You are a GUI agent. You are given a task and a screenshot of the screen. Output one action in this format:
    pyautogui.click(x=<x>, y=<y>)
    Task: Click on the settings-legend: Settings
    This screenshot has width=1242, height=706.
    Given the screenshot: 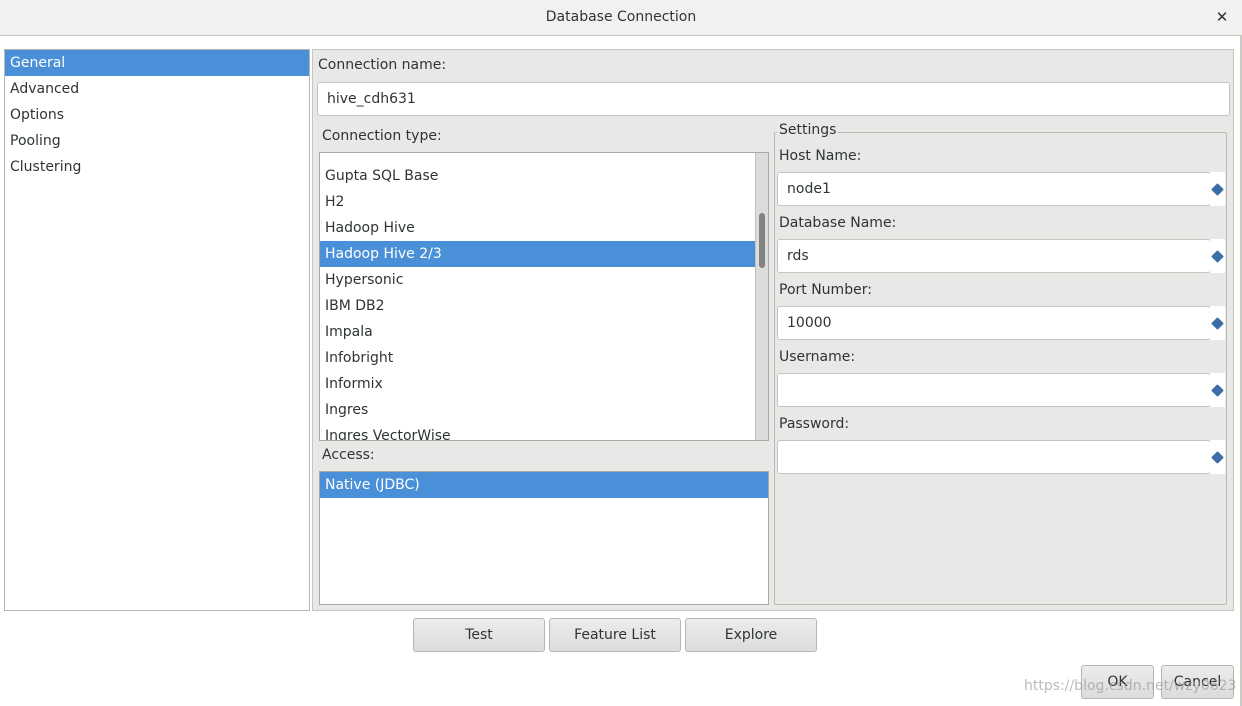 What is the action you would take?
    pyautogui.click(x=808, y=130)
    